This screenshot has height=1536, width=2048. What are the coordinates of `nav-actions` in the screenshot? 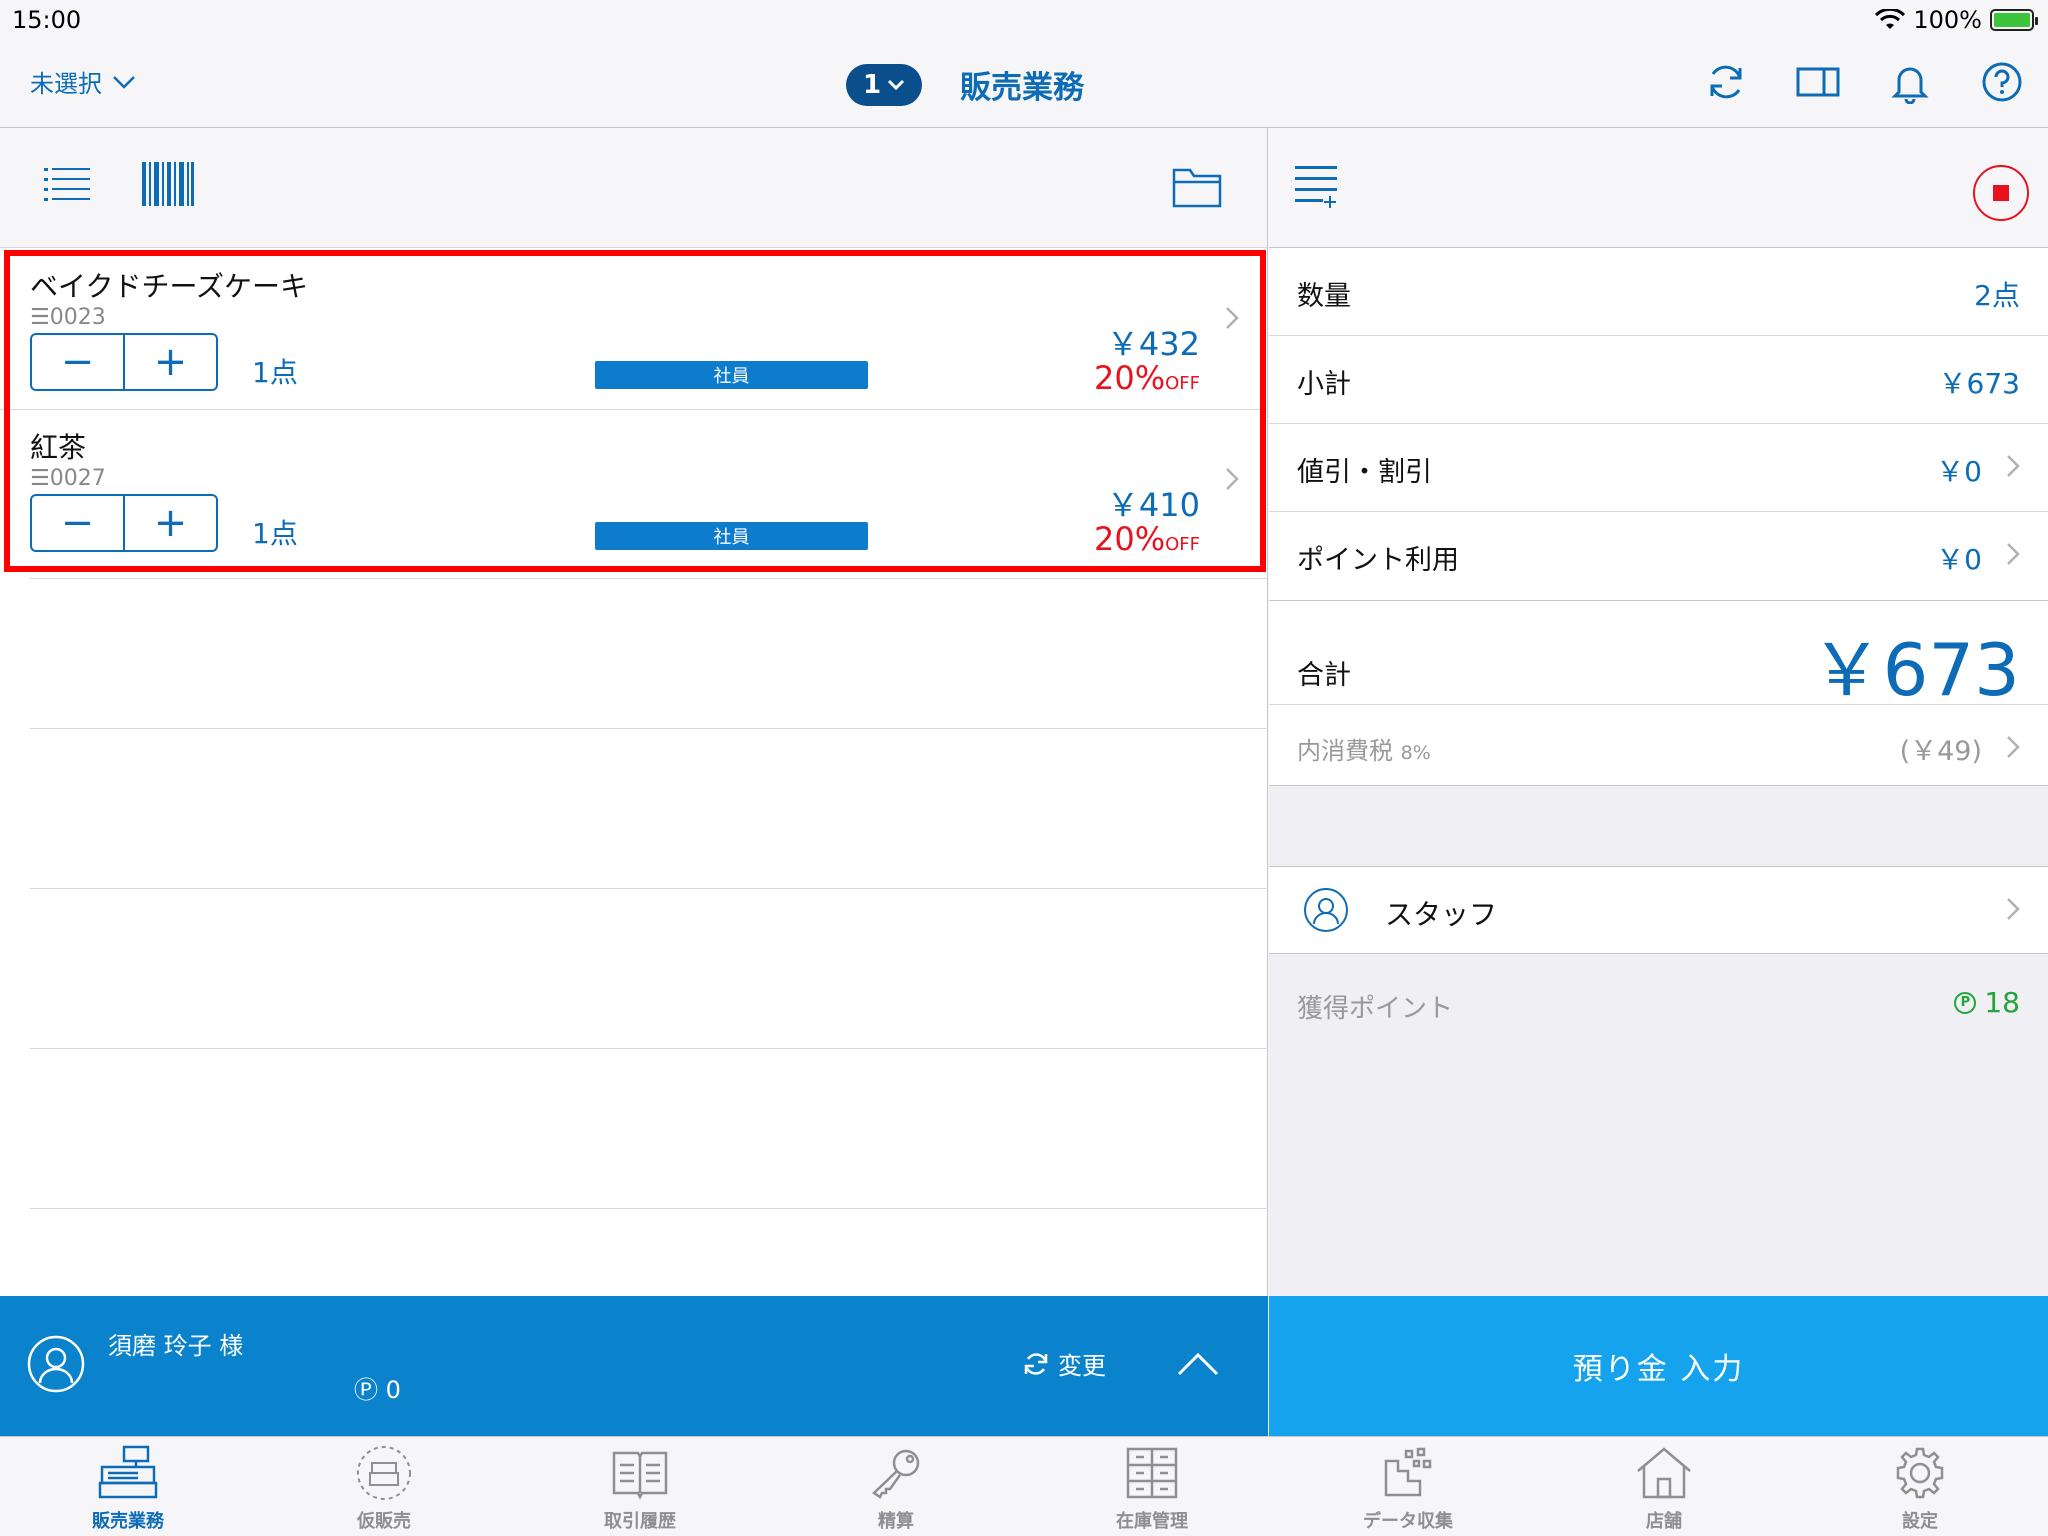 It's located at (1864, 82).